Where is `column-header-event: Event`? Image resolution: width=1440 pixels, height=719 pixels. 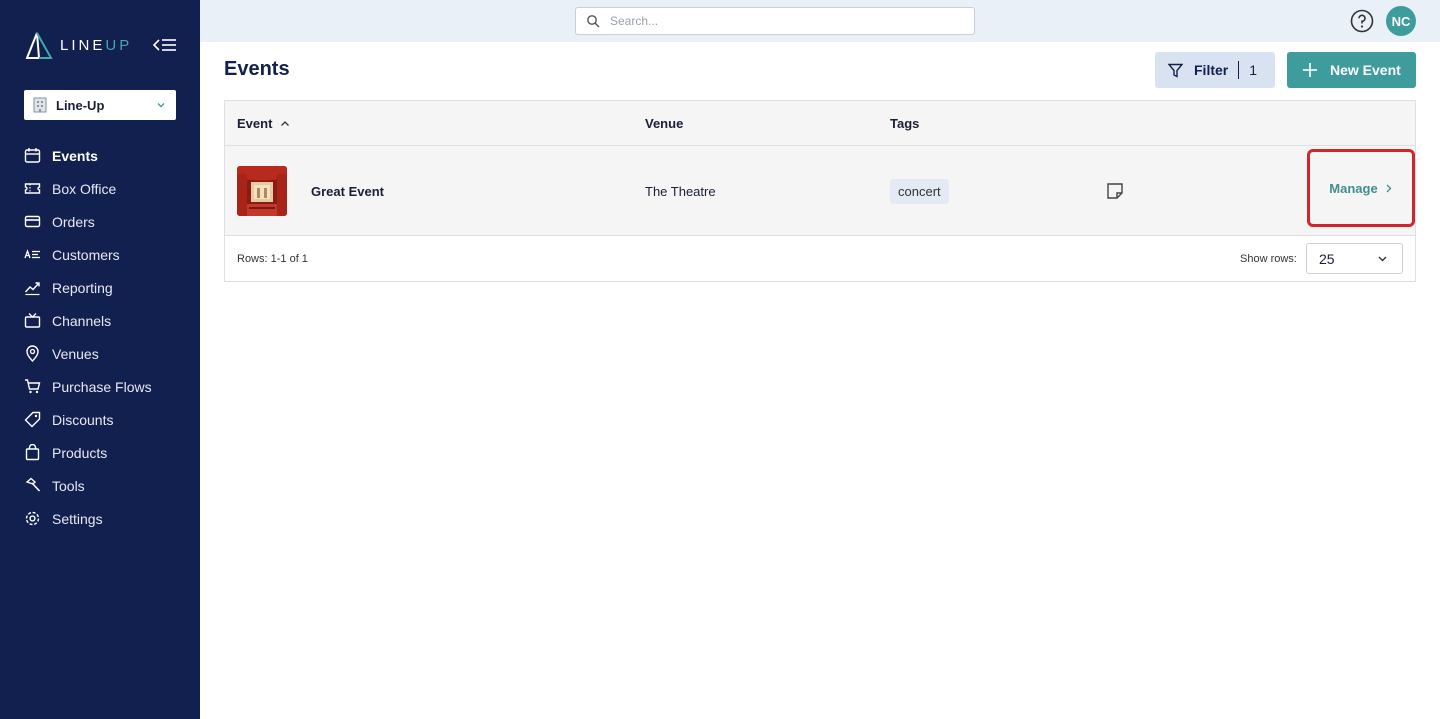 column-header-event: Event is located at coordinates (263, 123).